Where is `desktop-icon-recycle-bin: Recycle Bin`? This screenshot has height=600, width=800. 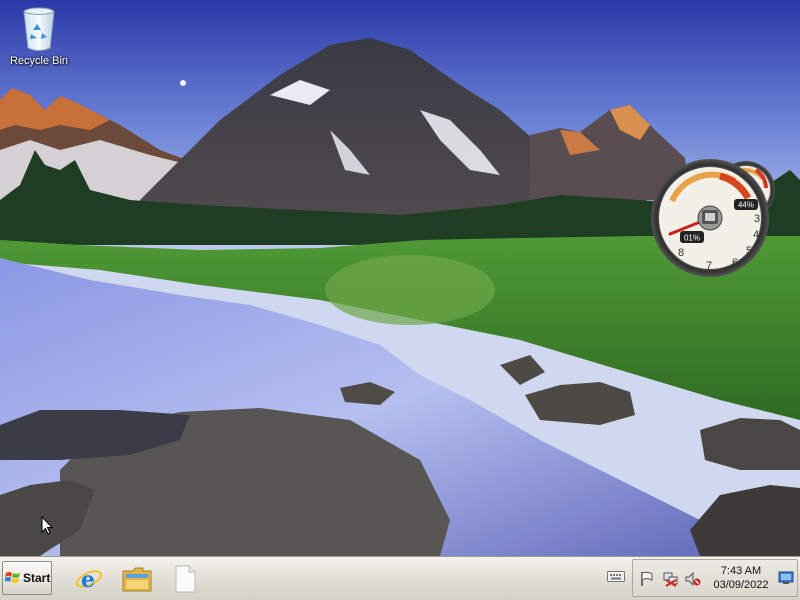 desktop-icon-recycle-bin: Recycle Bin is located at coordinates (39, 36).